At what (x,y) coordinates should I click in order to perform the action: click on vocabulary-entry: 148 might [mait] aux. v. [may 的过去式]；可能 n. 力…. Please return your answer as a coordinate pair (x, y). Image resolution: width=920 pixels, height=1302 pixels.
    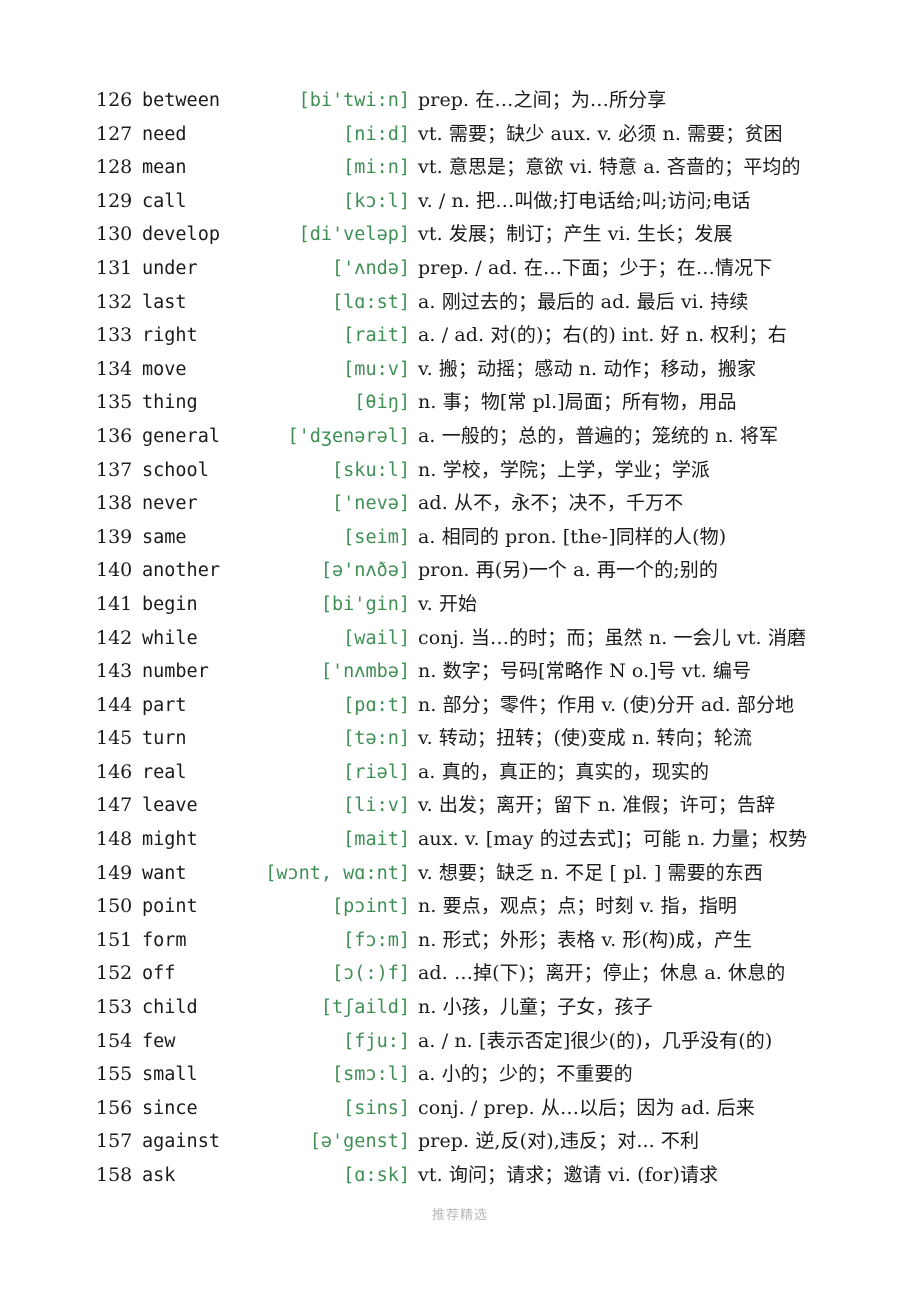
    Looking at the image, I should click on (488, 840).